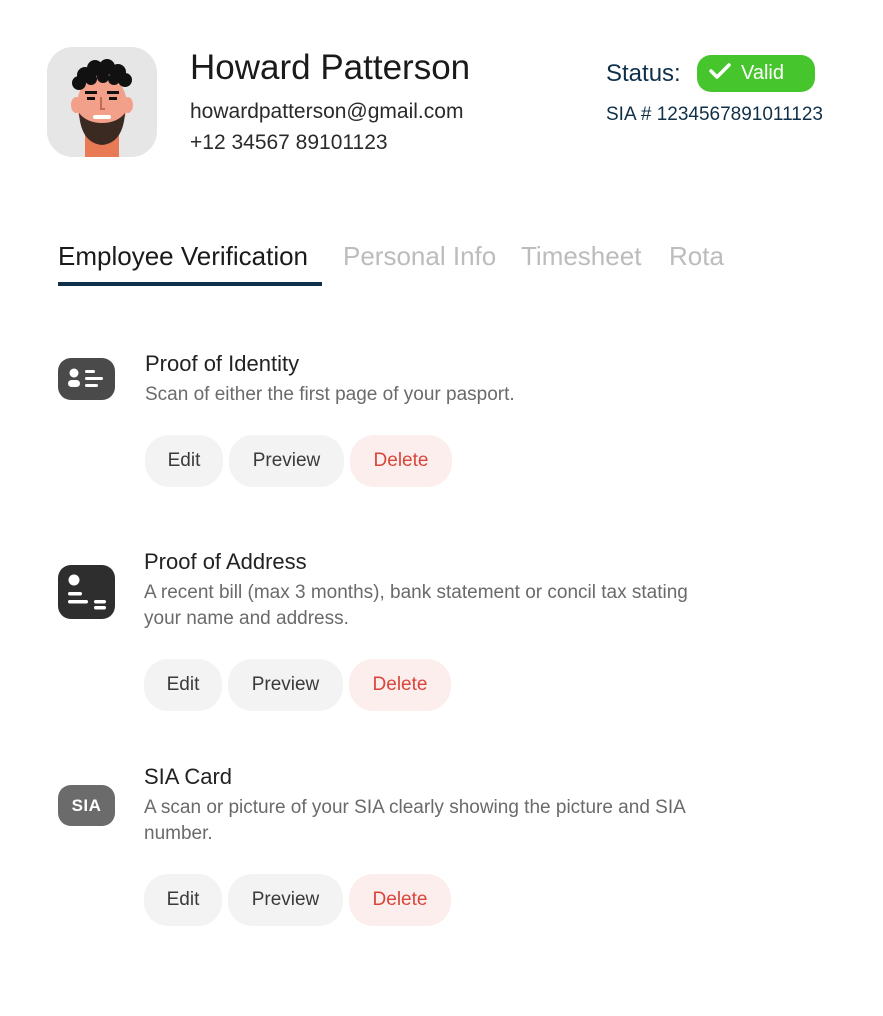  I want to click on active-tab-indicator, so click(190, 284).